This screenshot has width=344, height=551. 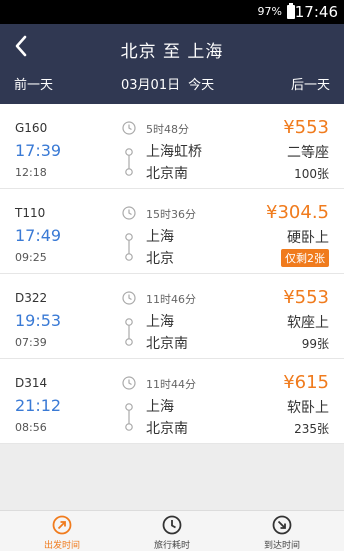 What do you see at coordinates (315, 344) in the screenshot?
I see `tickets-left: 99张` at bounding box center [315, 344].